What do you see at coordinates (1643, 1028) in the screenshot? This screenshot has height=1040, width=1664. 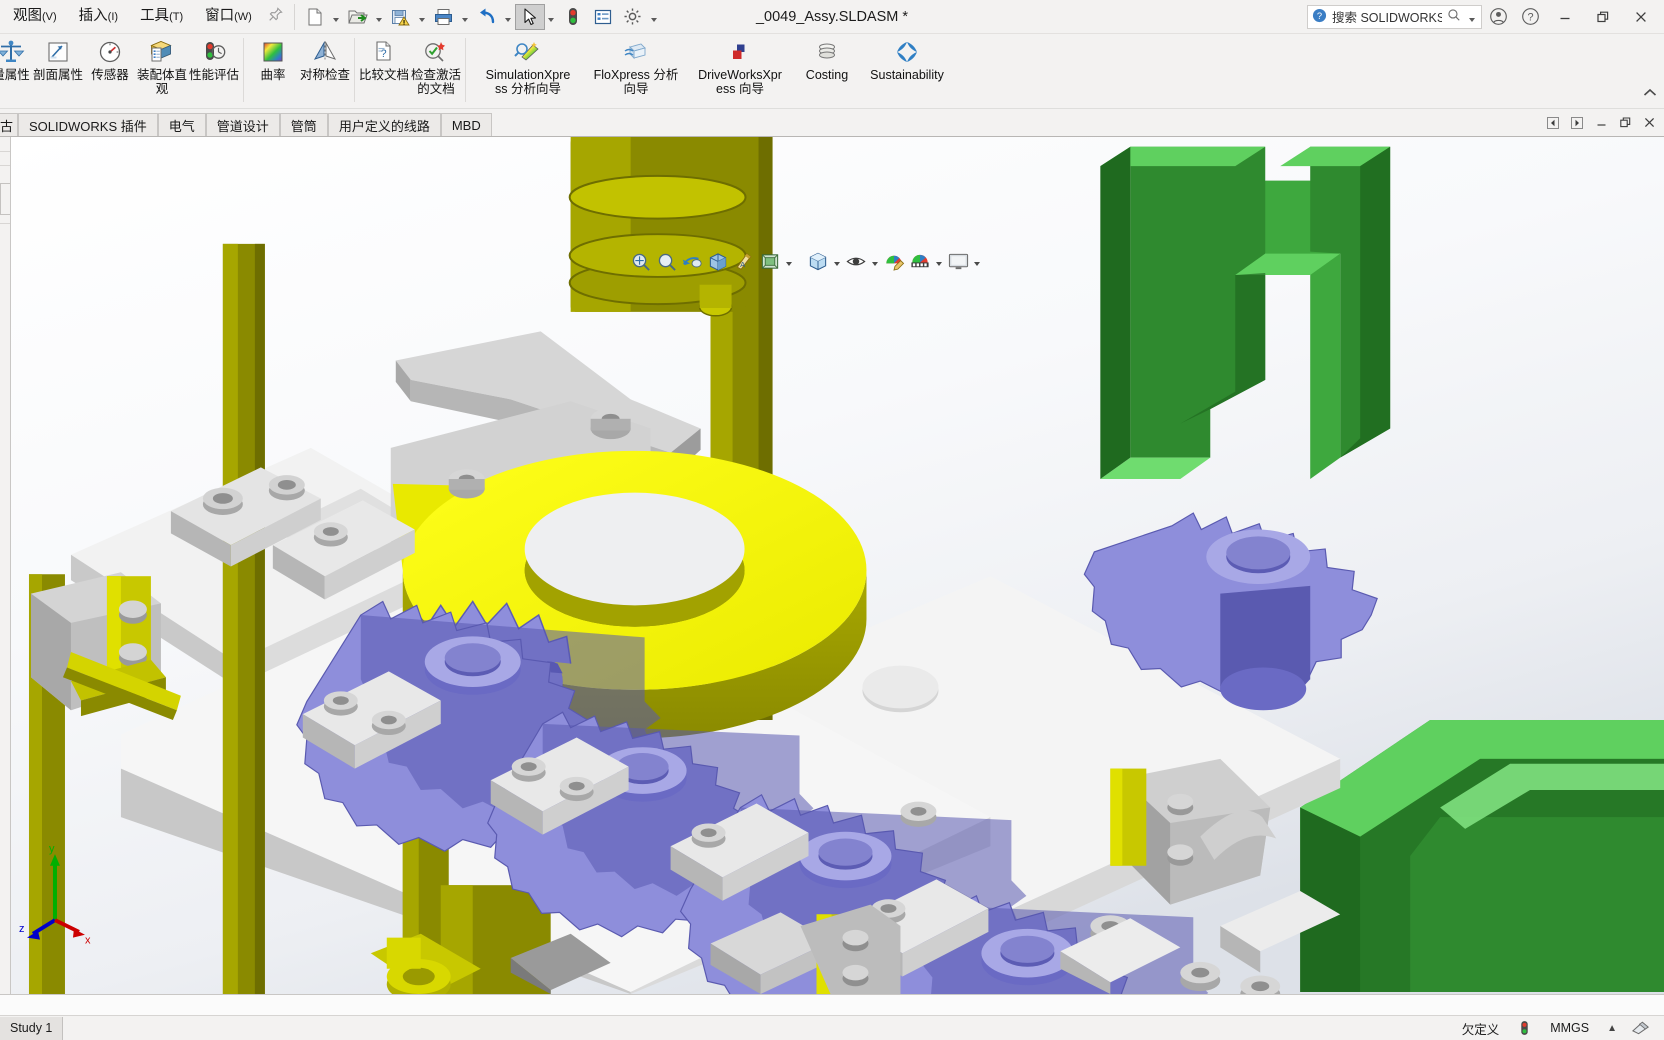 I see `edit-overlay-icon` at bounding box center [1643, 1028].